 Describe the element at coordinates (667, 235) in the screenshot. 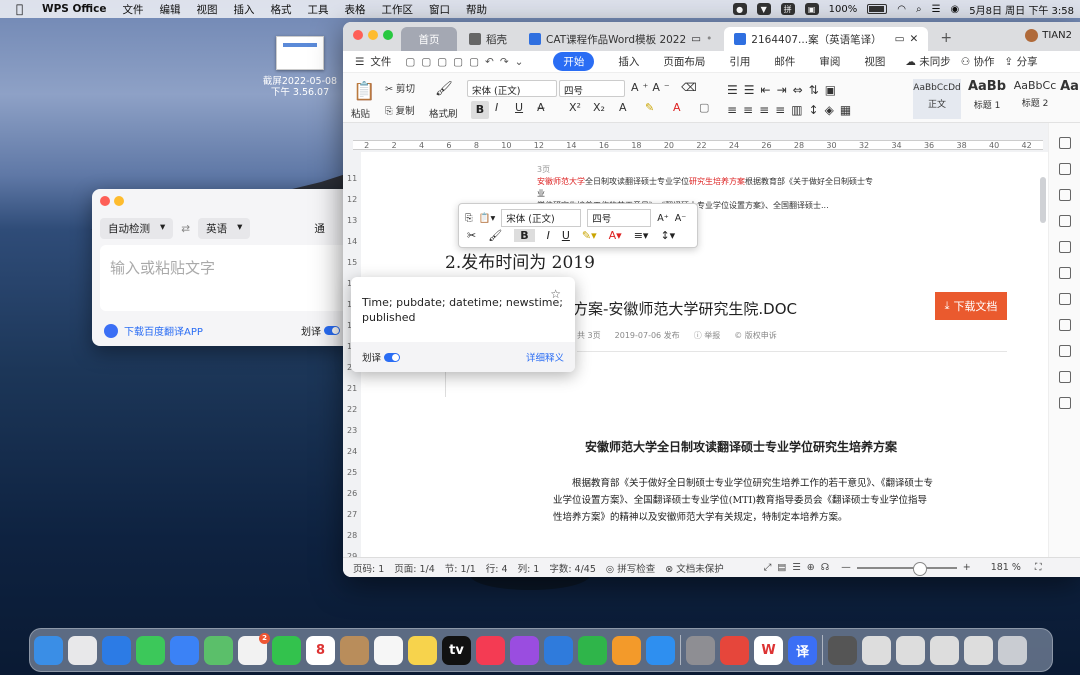

I see `line-spacing-icon: ↕▾` at that location.